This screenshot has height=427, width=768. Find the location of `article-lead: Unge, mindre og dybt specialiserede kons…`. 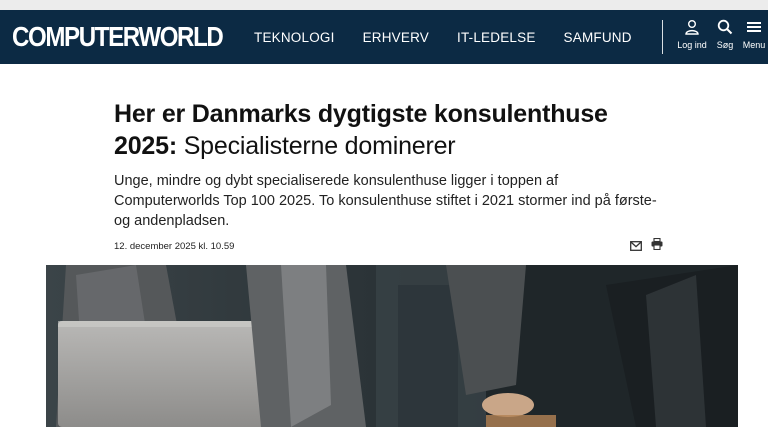

article-lead: Unge, mindre og dybt specialiserede kons… is located at coordinates (385, 201).